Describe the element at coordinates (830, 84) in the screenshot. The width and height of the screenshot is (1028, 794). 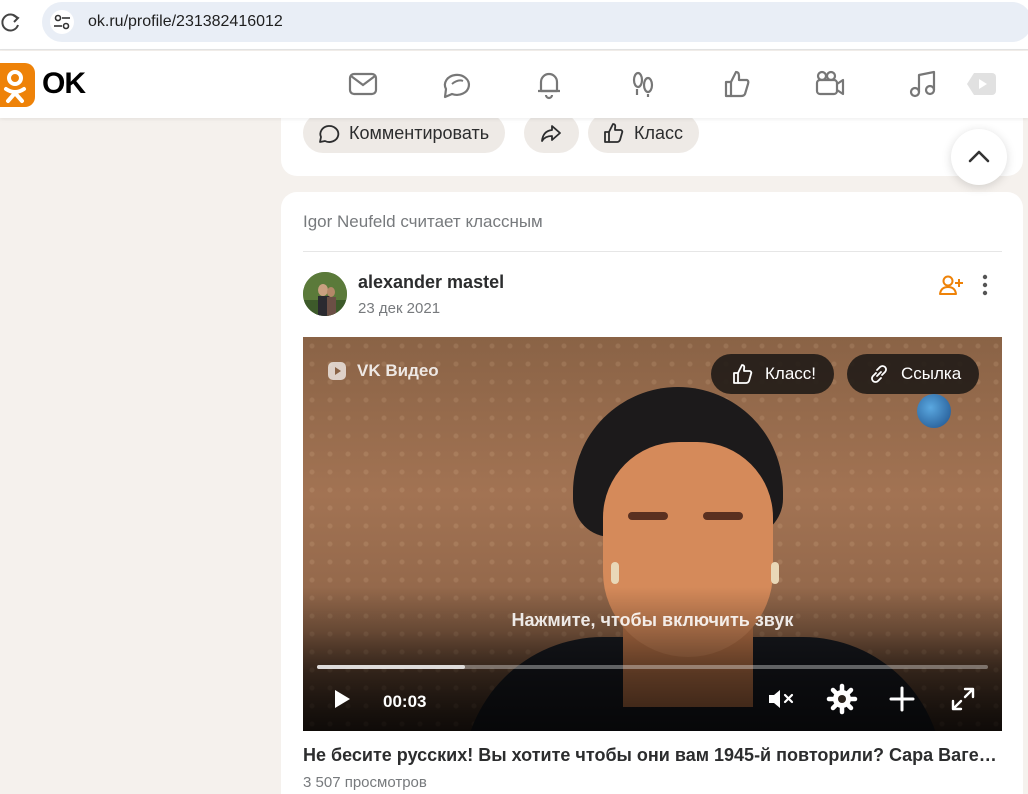
I see `video-icon` at that location.